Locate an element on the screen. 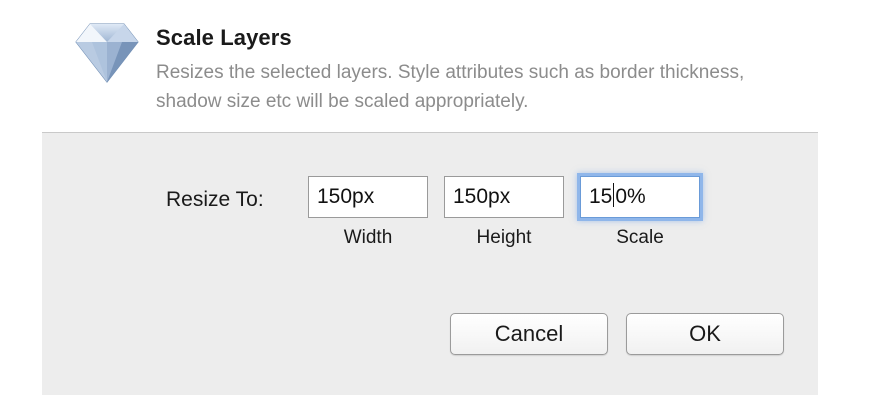  ok-button: OK is located at coordinates (705, 334).